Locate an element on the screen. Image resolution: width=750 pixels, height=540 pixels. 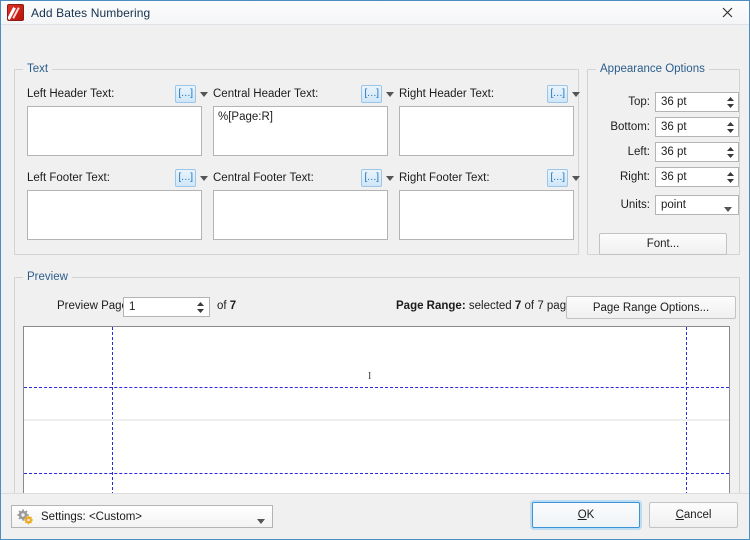
window-title: Add Bates Numbering is located at coordinates (91, 12).